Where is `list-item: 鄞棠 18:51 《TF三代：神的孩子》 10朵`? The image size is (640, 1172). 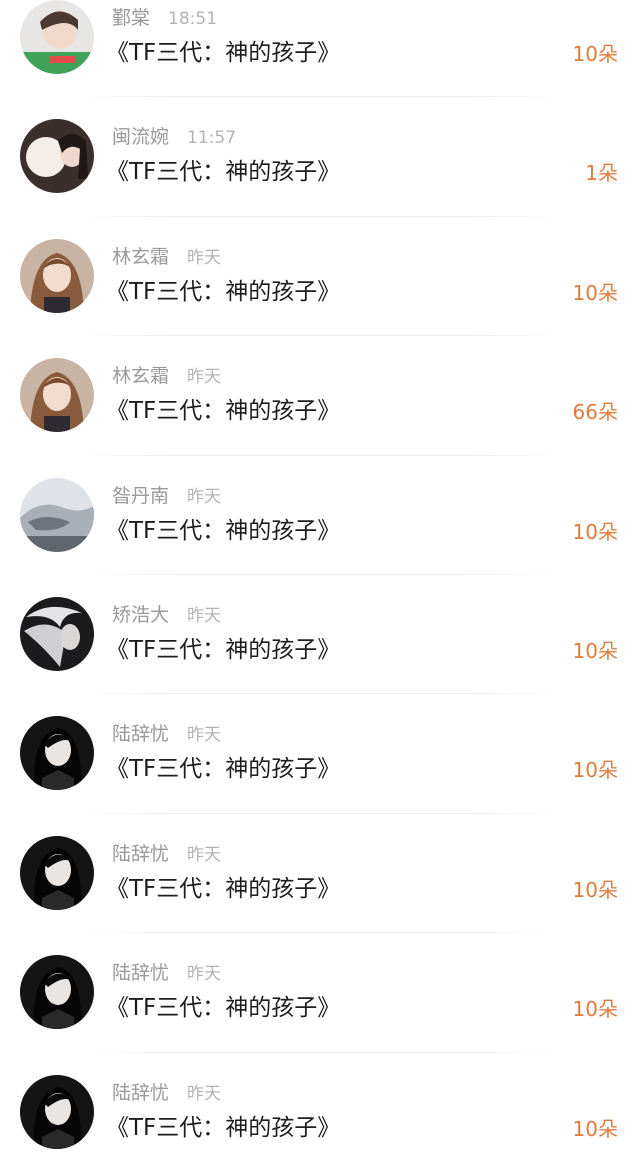 list-item: 鄞棠 18:51 《TF三代：神的孩子》 10朵 is located at coordinates (320, 49).